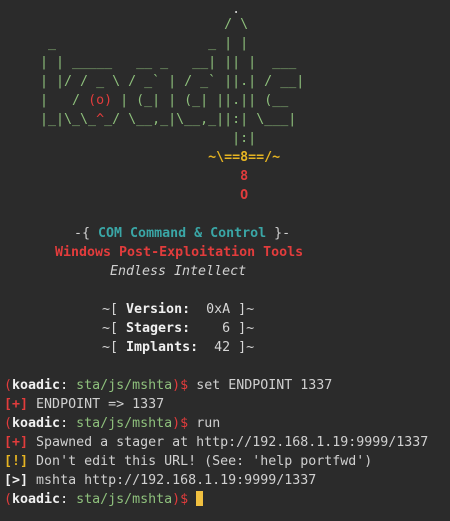 This screenshot has height=521, width=450. I want to click on info-stagers: ~[ Stagers: 6 ]~, so click(178, 328).